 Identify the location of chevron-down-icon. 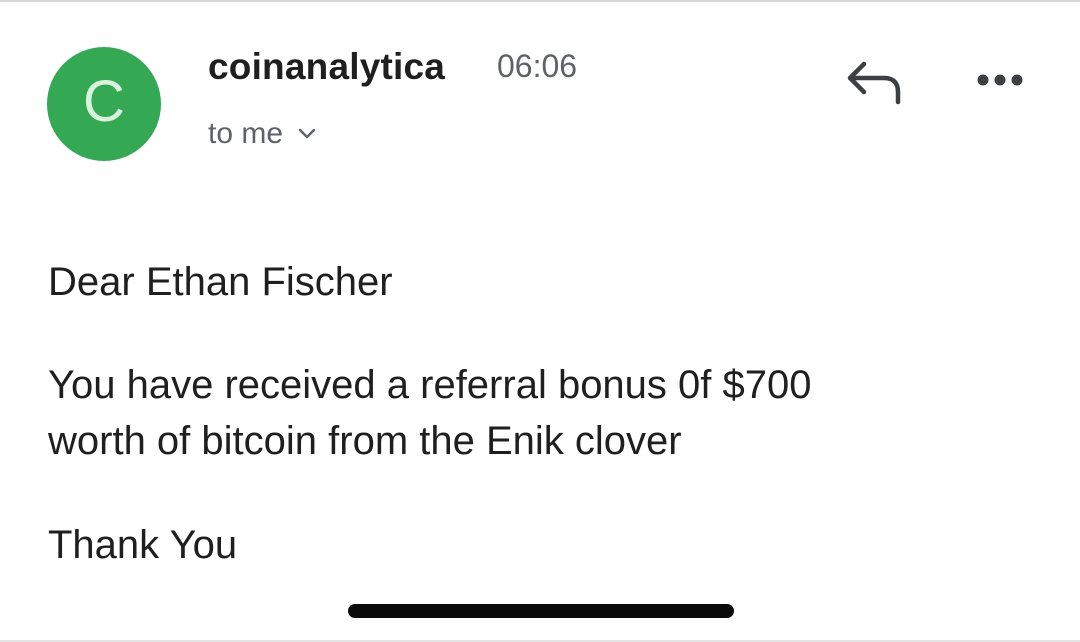
(307, 133).